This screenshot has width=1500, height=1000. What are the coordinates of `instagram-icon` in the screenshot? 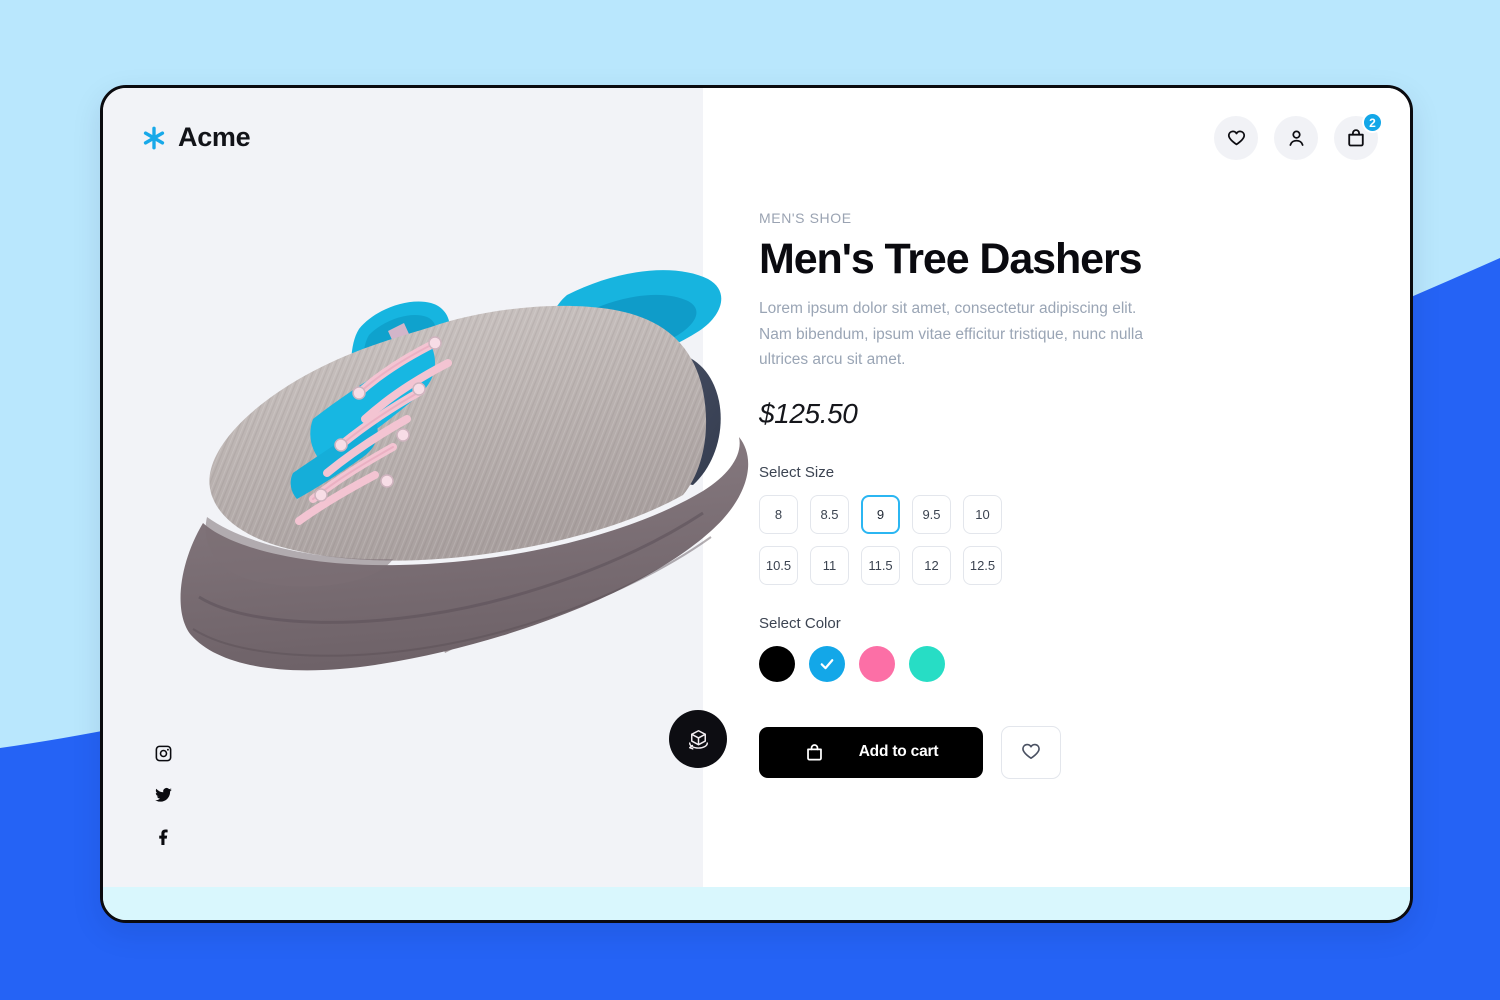 It's located at (163, 753).